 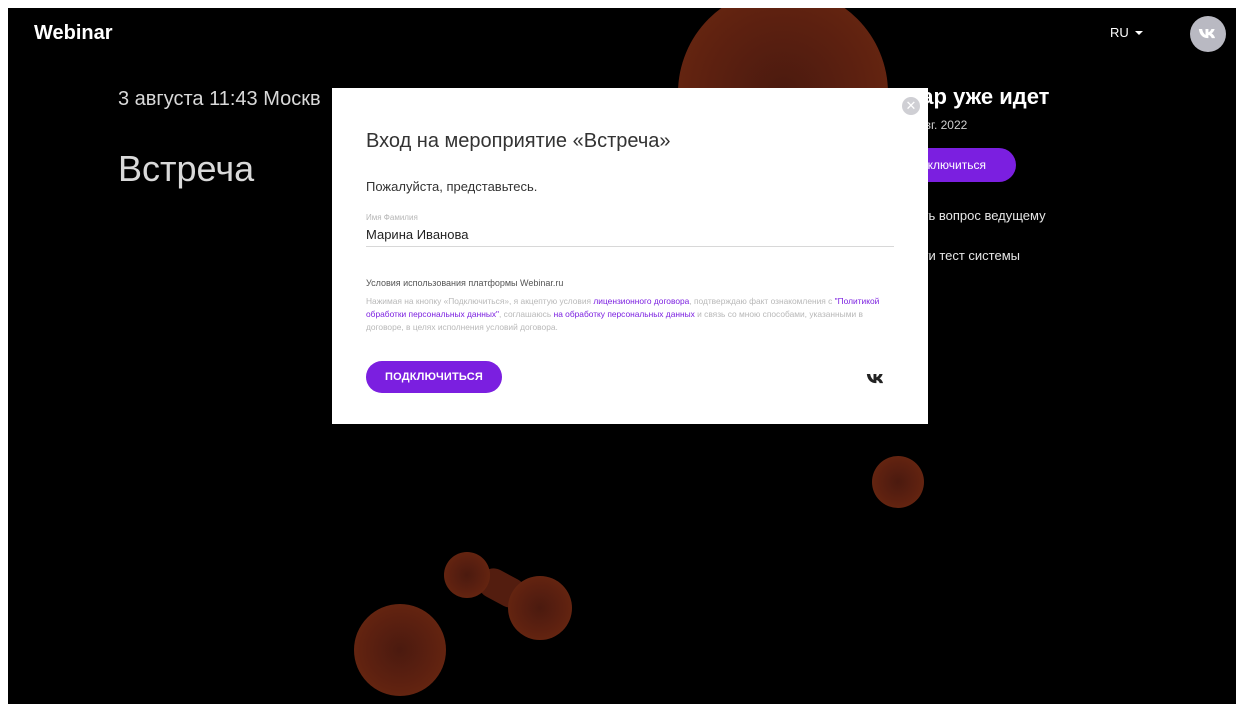 What do you see at coordinates (392, 217) in the screenshot?
I see `name-field-label: Имя Фамилия` at bounding box center [392, 217].